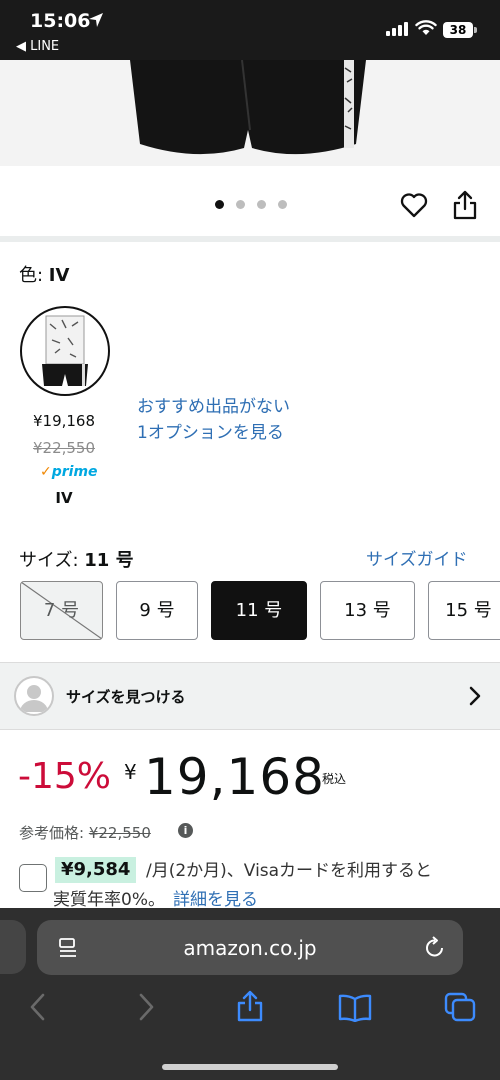  Describe the element at coordinates (64, 498) in the screenshot. I see `swatch-name: IV` at that location.